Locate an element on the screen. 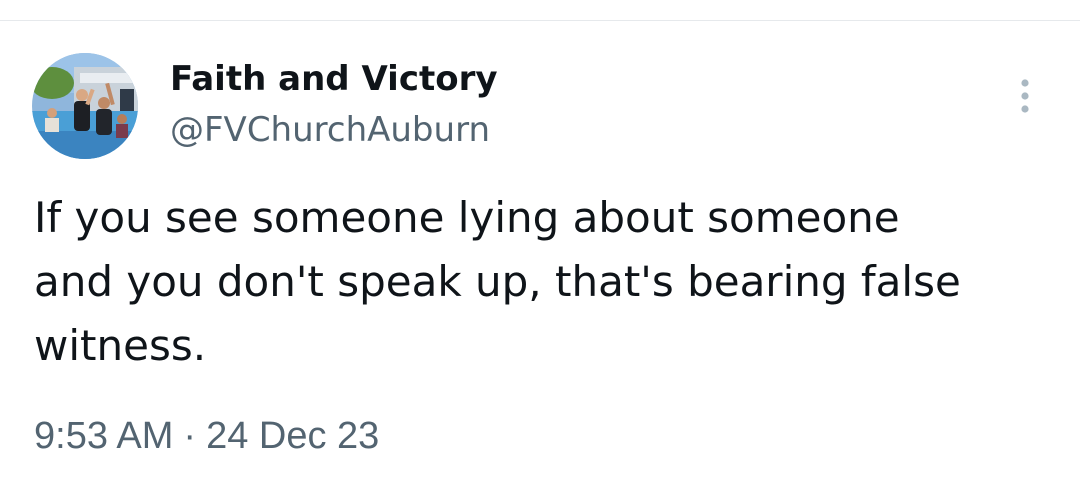  avatar is located at coordinates (85, 106).